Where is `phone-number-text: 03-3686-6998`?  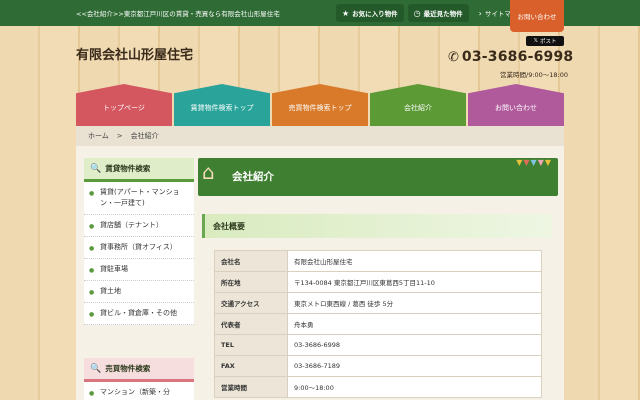 phone-number-text: 03-3686-6998 is located at coordinates (517, 57).